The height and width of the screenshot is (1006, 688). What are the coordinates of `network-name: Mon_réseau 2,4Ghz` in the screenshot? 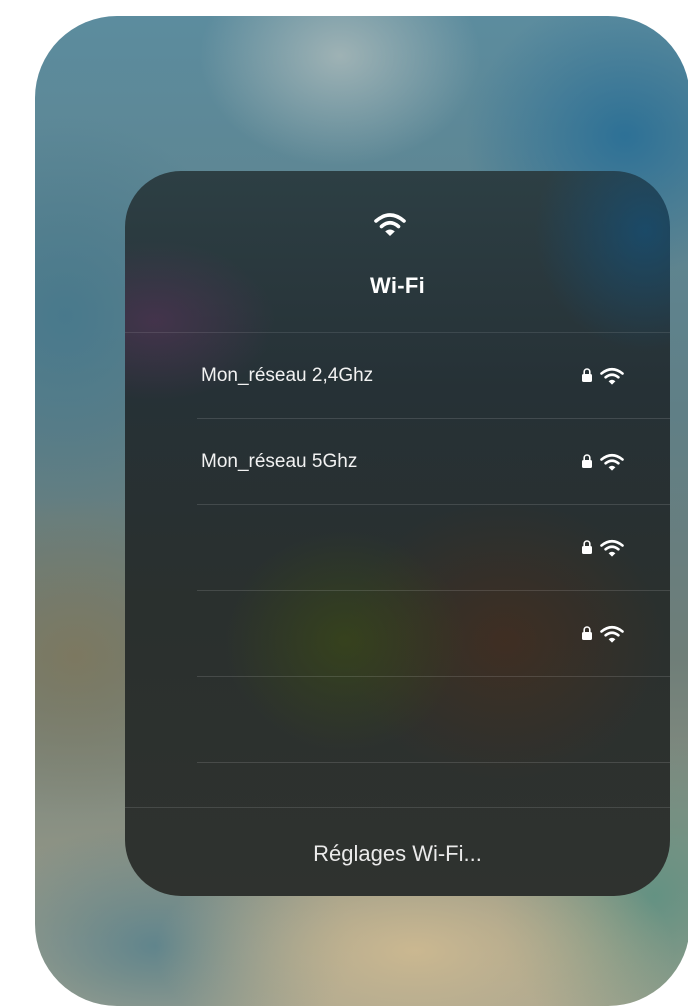 It's located at (287, 375).